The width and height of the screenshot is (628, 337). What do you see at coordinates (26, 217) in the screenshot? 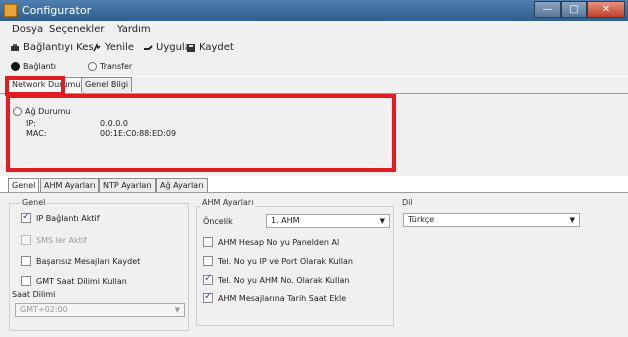
I see `ip-connection-checkbox` at bounding box center [26, 217].